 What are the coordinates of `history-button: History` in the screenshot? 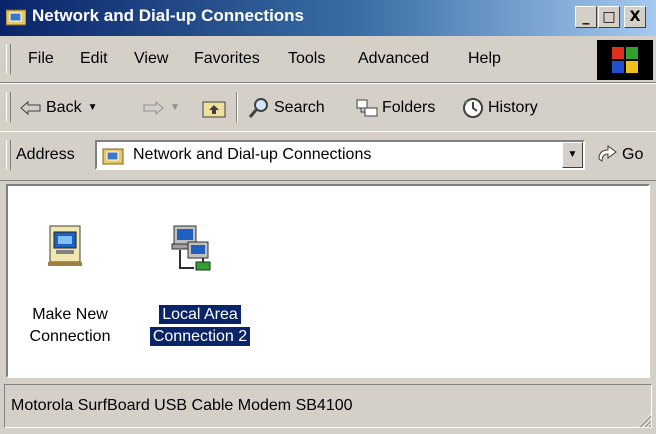 It's located at (500, 107).